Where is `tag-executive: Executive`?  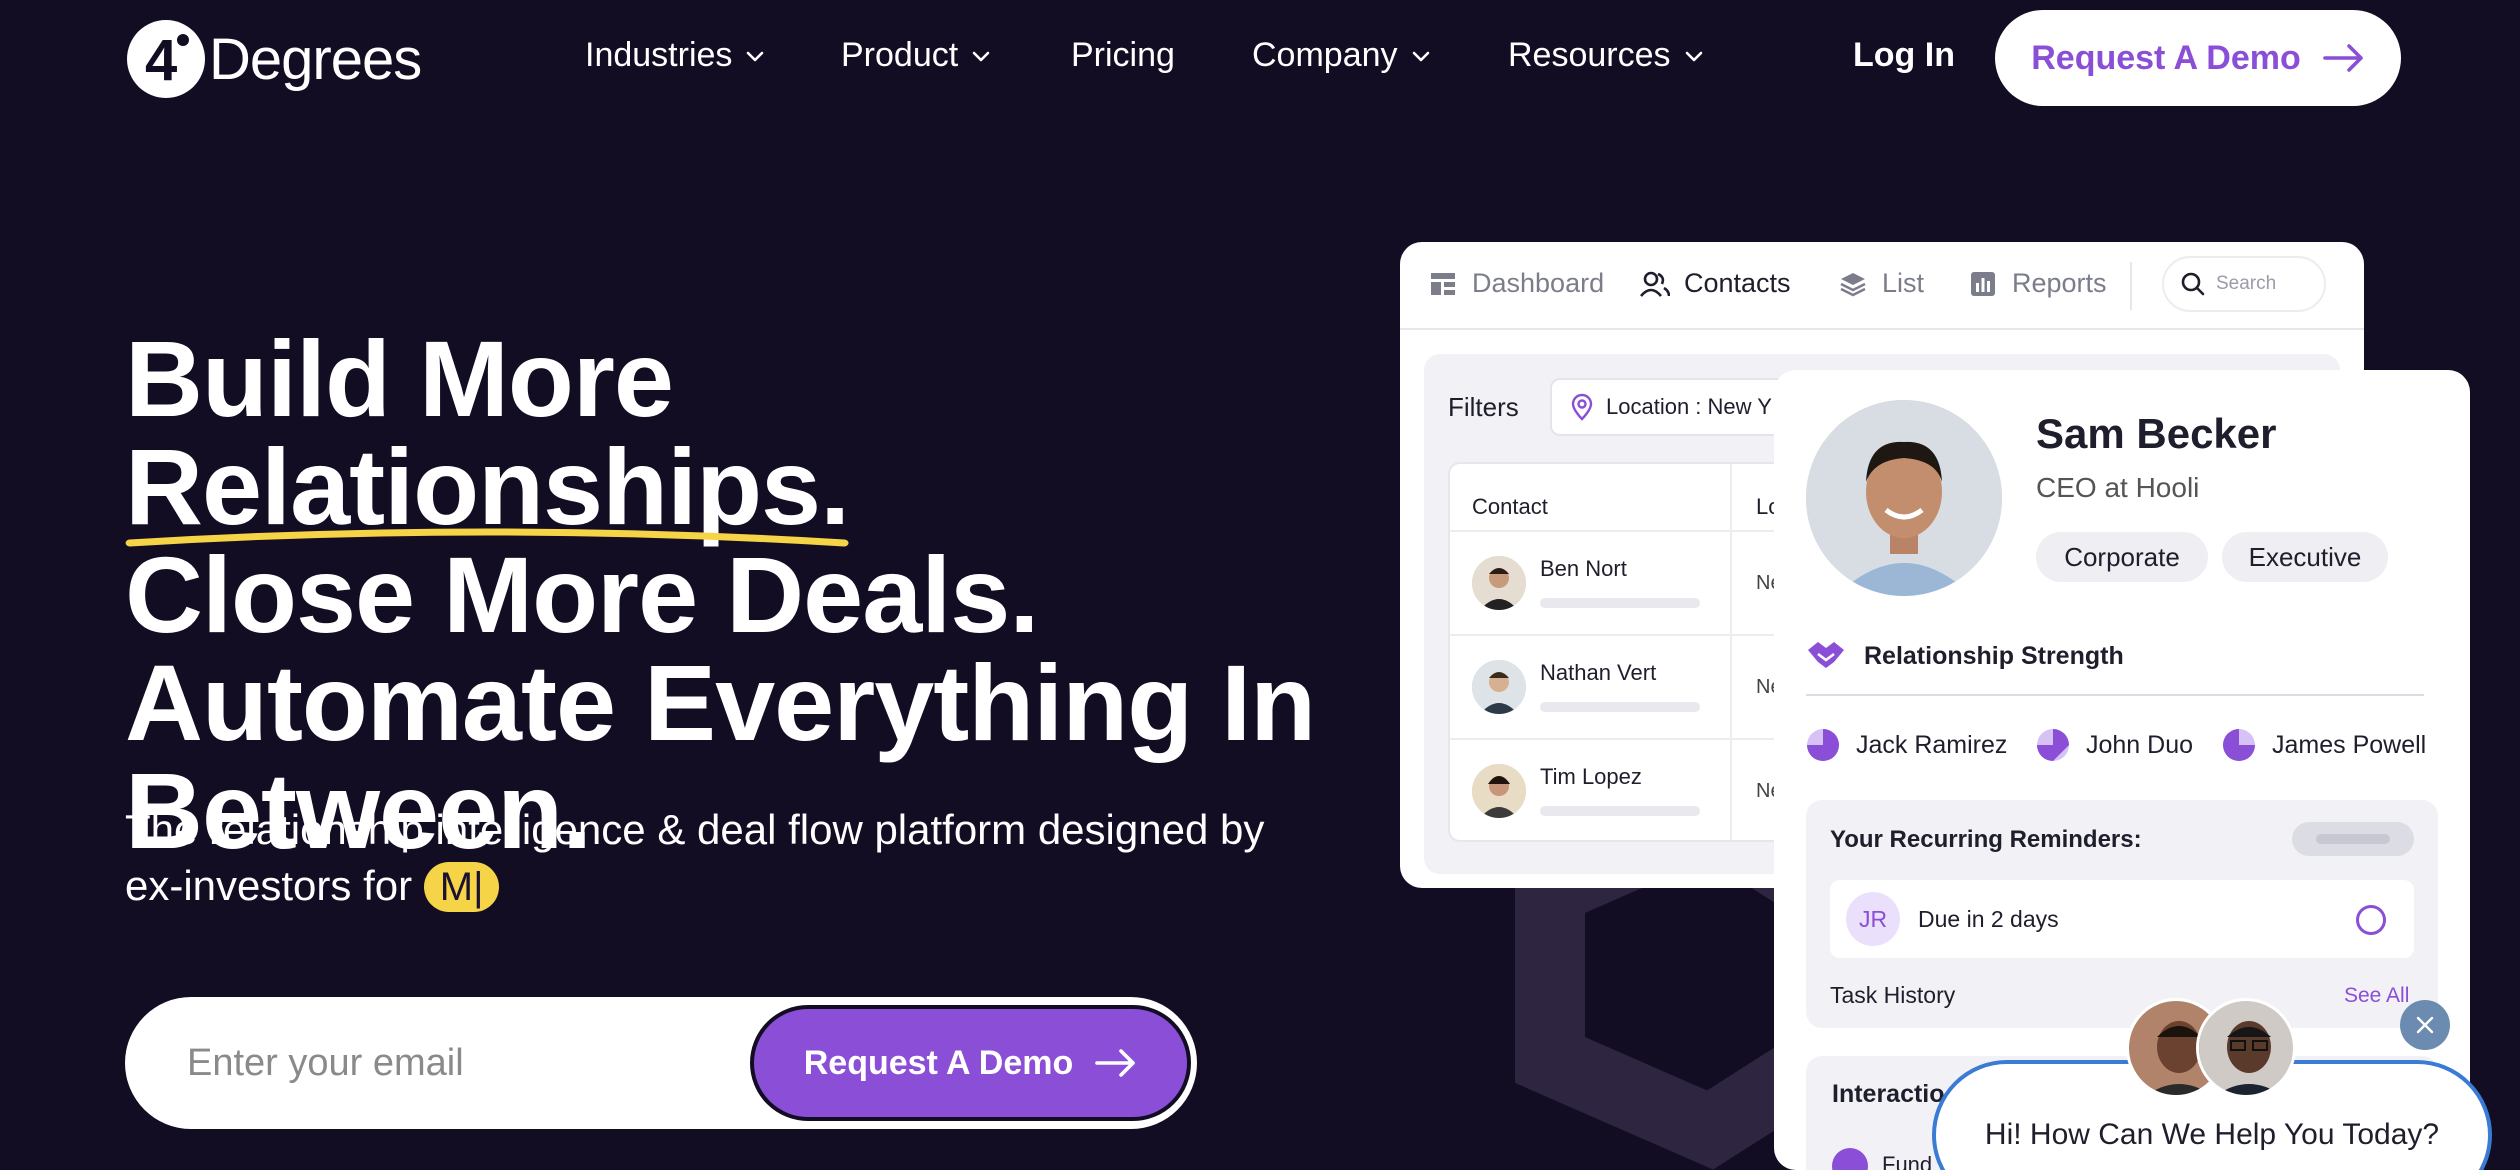
tag-executive: Executive is located at coordinates (2305, 557).